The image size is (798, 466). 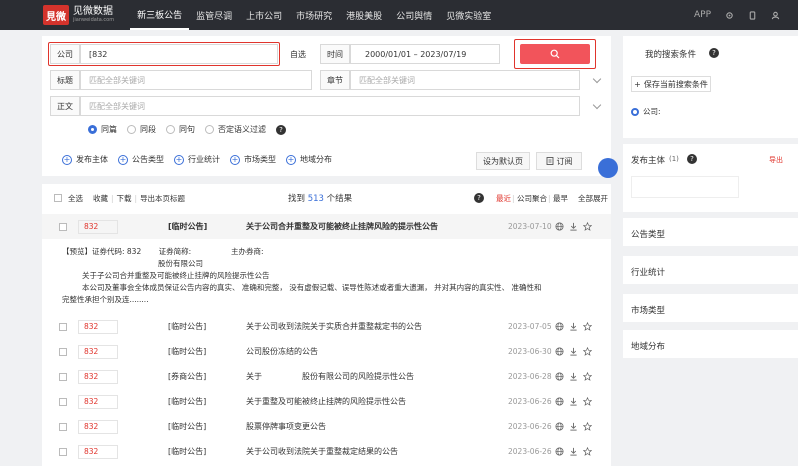 I want to click on announcement-title: 公司股份冻结的公告, so click(x=282, y=351).